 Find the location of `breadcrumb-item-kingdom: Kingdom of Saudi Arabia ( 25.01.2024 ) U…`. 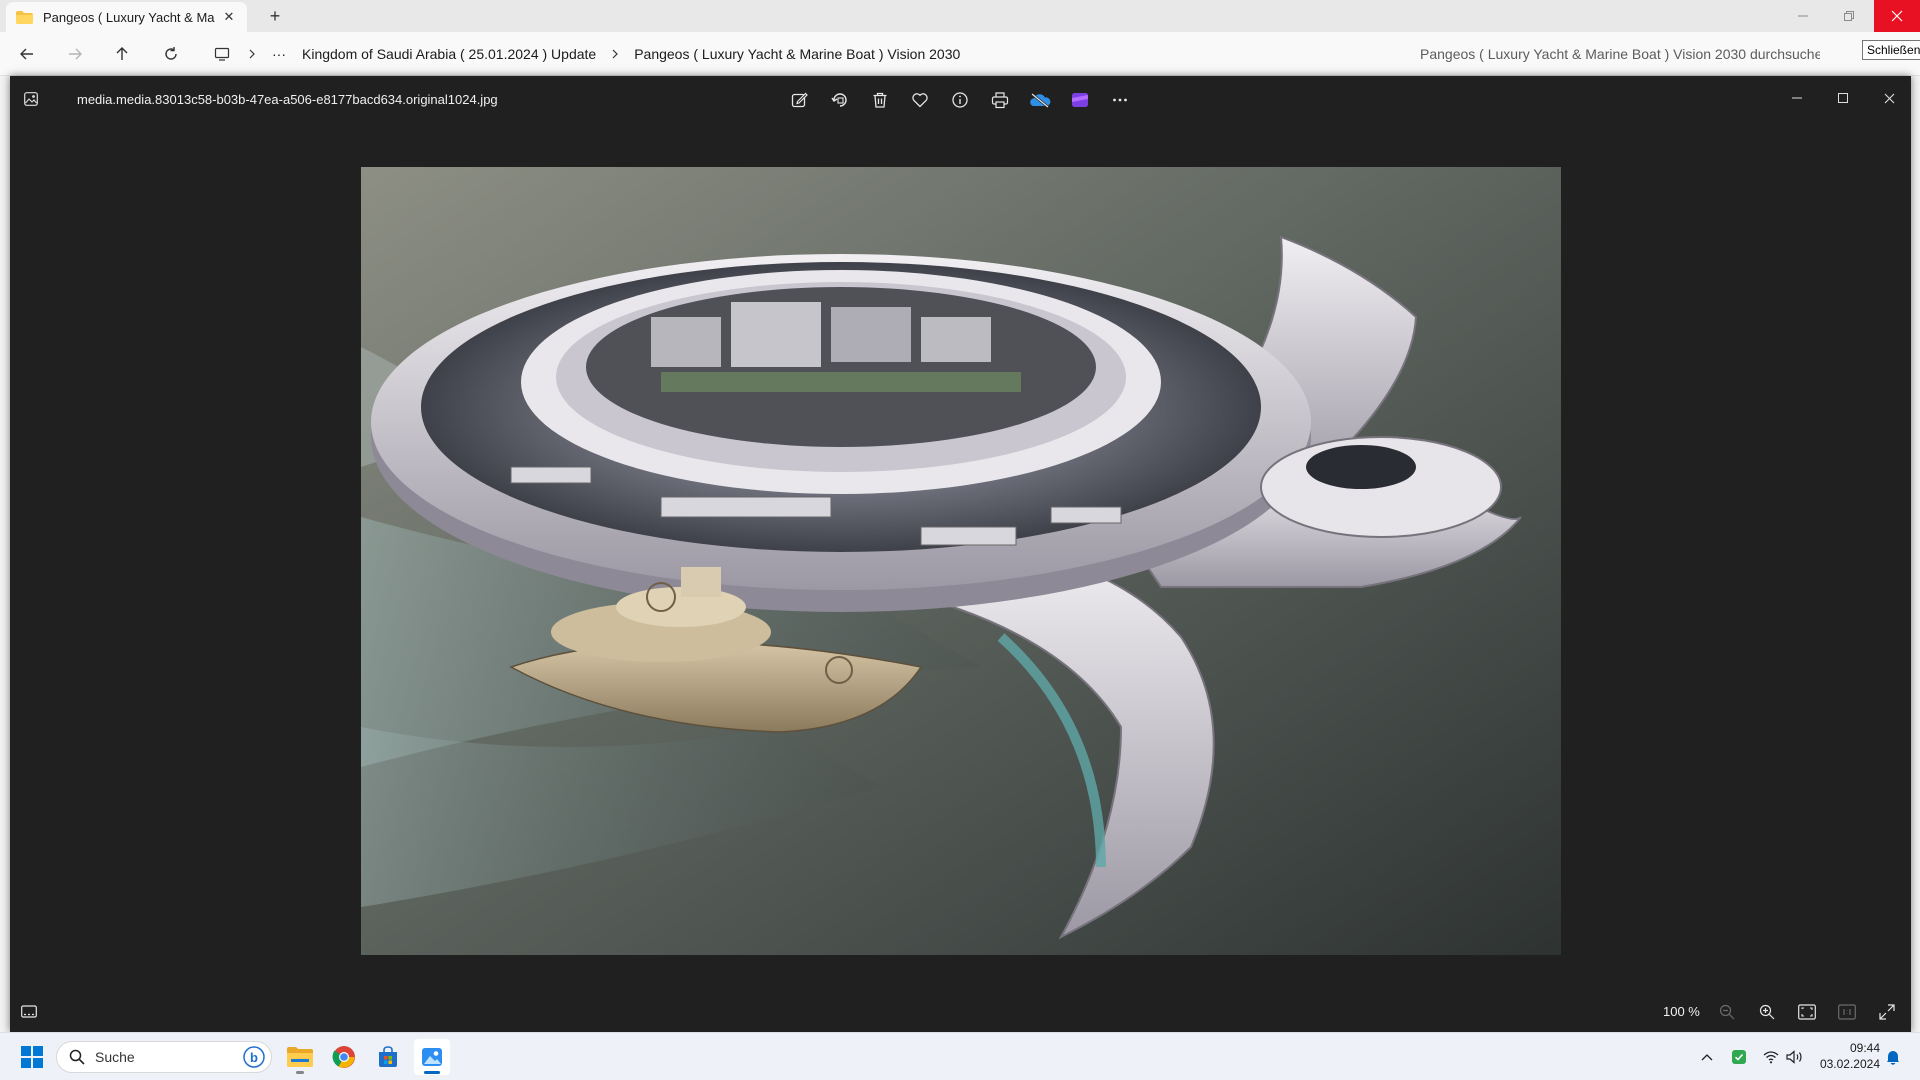

breadcrumb-item-kingdom: Kingdom of Saudi Arabia ( 25.01.2024 ) U… is located at coordinates (449, 54).